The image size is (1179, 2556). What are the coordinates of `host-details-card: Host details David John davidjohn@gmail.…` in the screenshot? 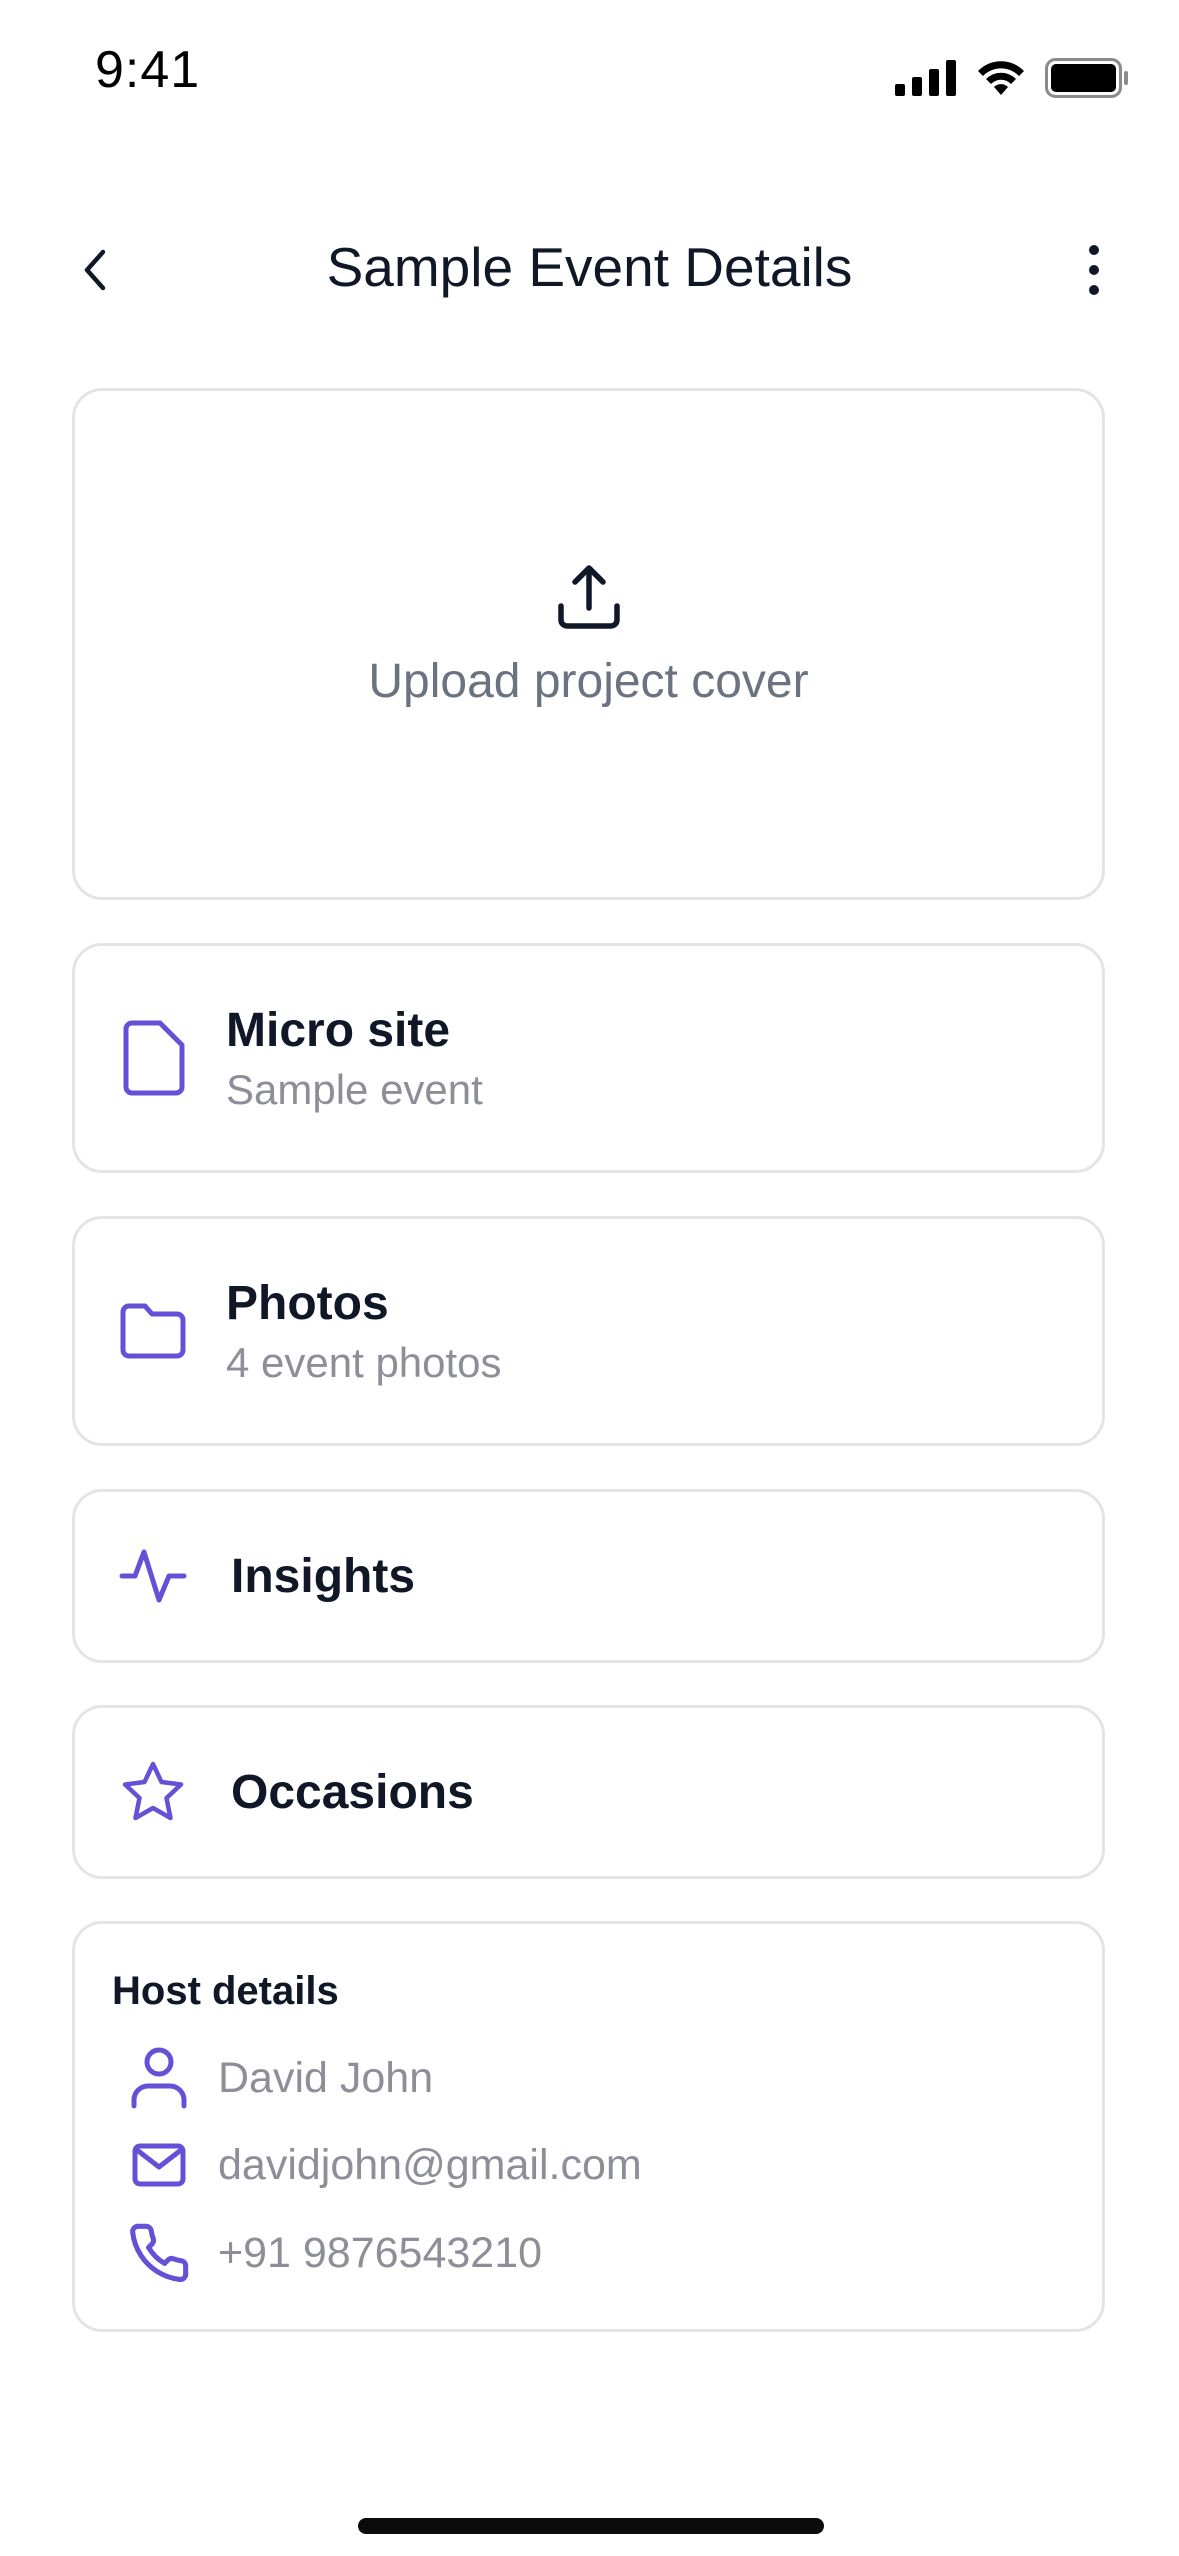 It's located at (588, 2126).